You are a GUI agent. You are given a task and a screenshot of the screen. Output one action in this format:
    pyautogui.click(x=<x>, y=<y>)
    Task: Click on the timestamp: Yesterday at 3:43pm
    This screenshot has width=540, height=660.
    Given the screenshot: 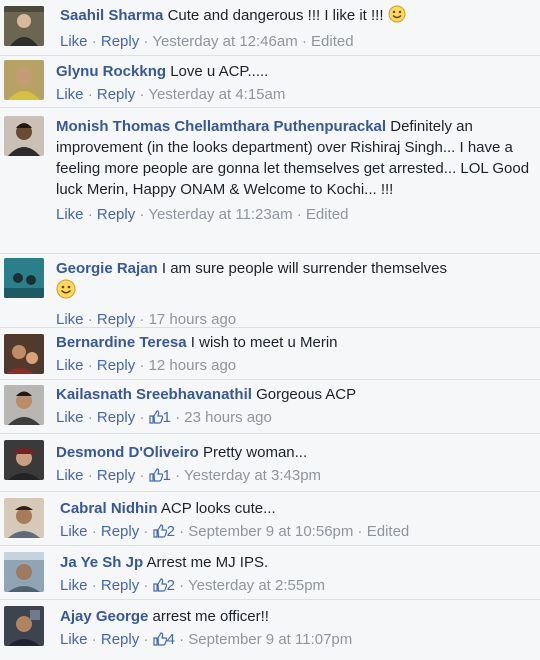 What is the action you would take?
    pyautogui.click(x=252, y=475)
    